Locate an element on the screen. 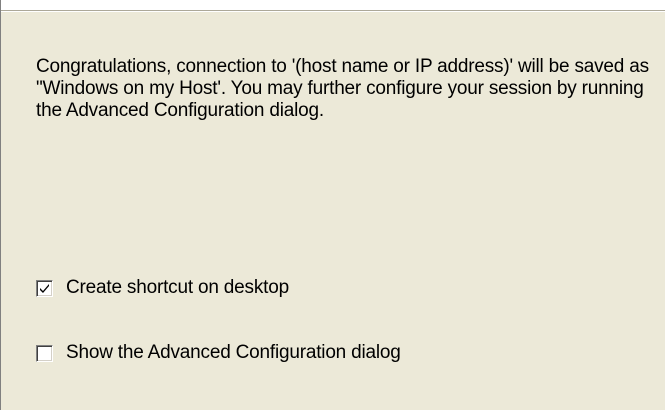 This screenshot has height=410, width=665. create-shortcut-checkbox is located at coordinates (44, 288).